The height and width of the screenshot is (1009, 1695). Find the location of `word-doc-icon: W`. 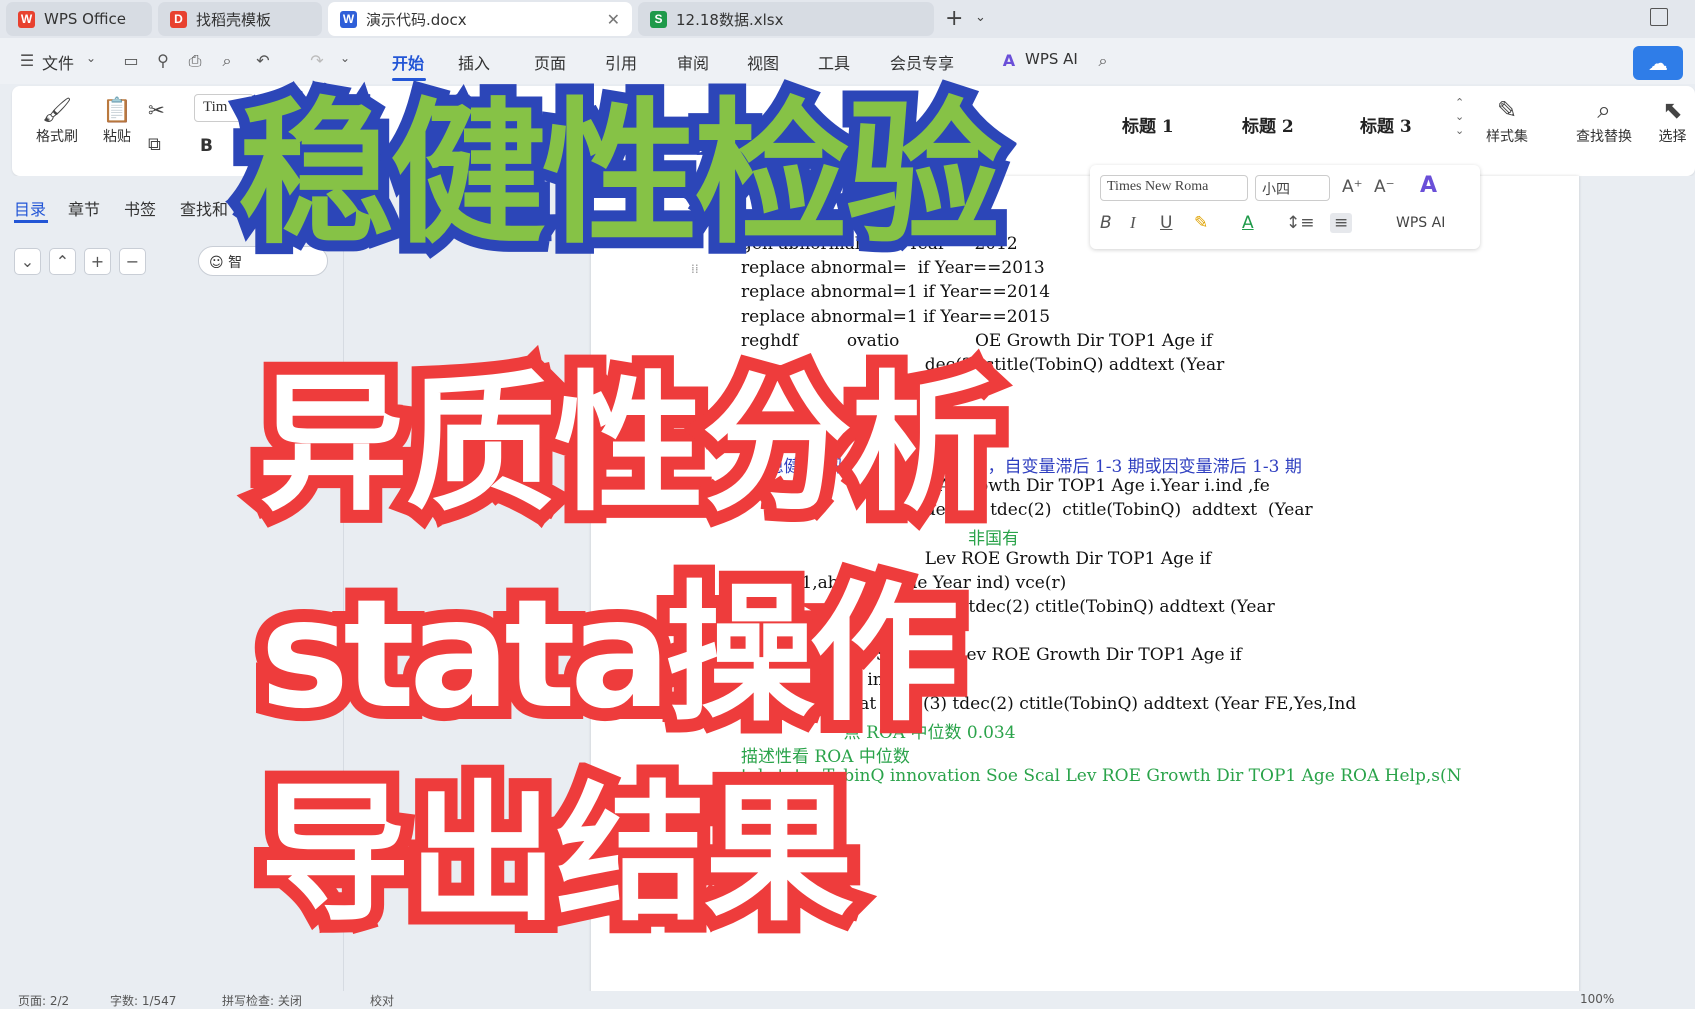

word-doc-icon: W is located at coordinates (348, 19).